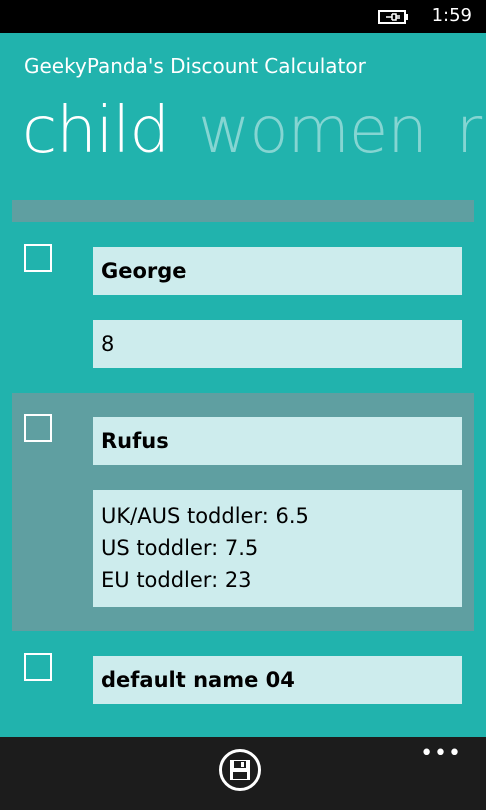  Describe the element at coordinates (469, 131) in the screenshot. I see `pivot-header-next: r` at that location.